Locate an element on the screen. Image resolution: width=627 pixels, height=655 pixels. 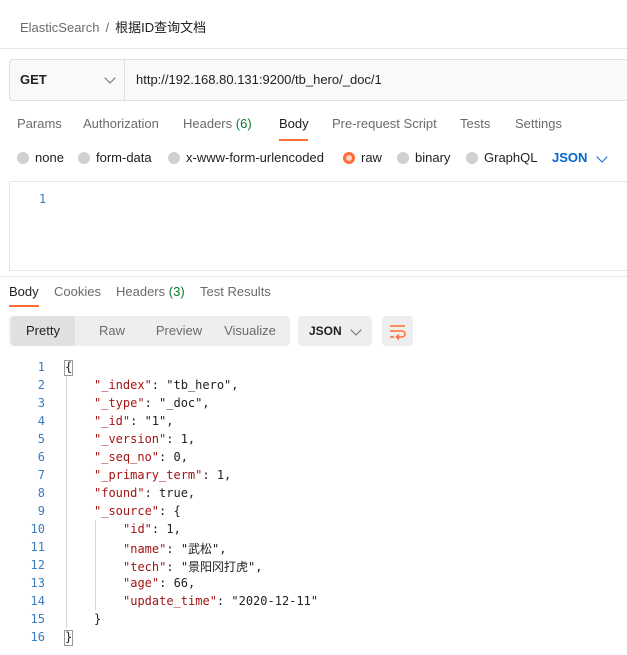
line-number: 4 is located at coordinates (41, 421).